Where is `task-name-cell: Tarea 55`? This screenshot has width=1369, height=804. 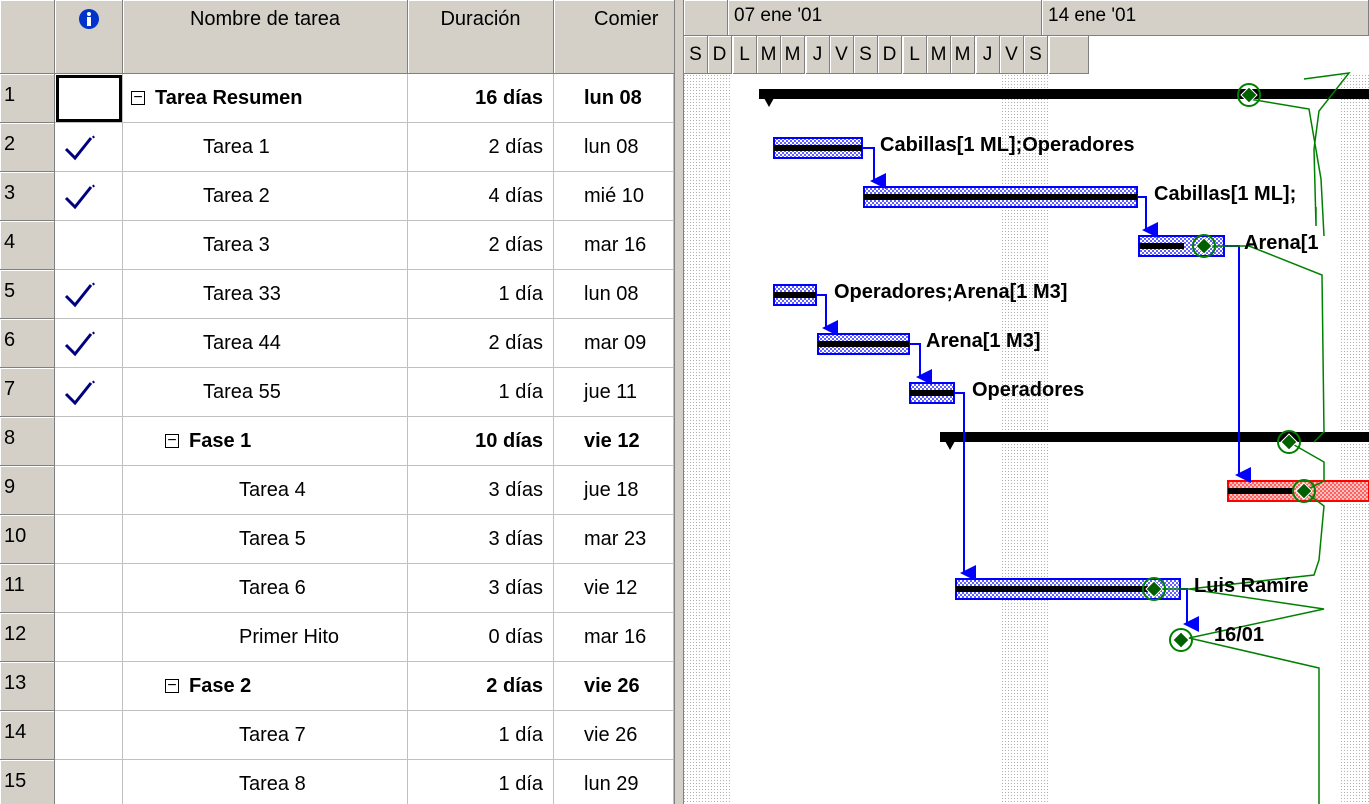 task-name-cell: Tarea 55 is located at coordinates (265, 392).